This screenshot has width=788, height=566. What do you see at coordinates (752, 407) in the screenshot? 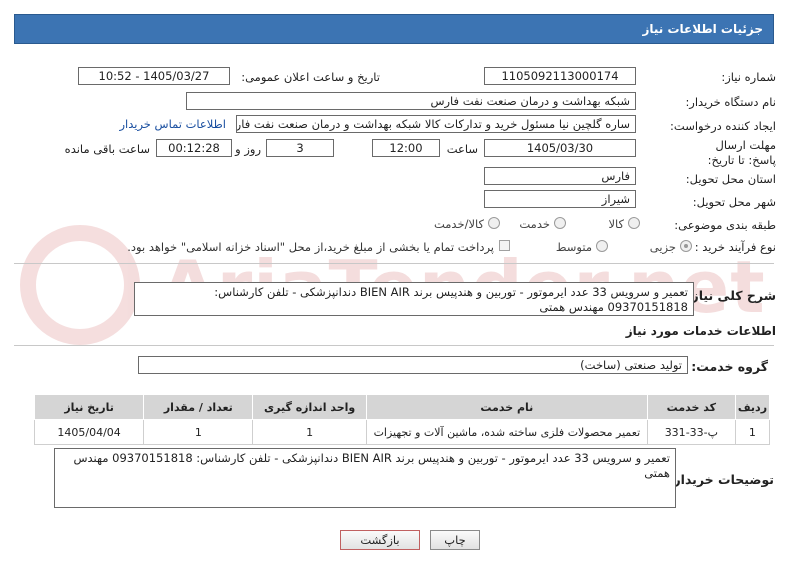
I see `column-header-row-number: ردیف` at bounding box center [752, 407].